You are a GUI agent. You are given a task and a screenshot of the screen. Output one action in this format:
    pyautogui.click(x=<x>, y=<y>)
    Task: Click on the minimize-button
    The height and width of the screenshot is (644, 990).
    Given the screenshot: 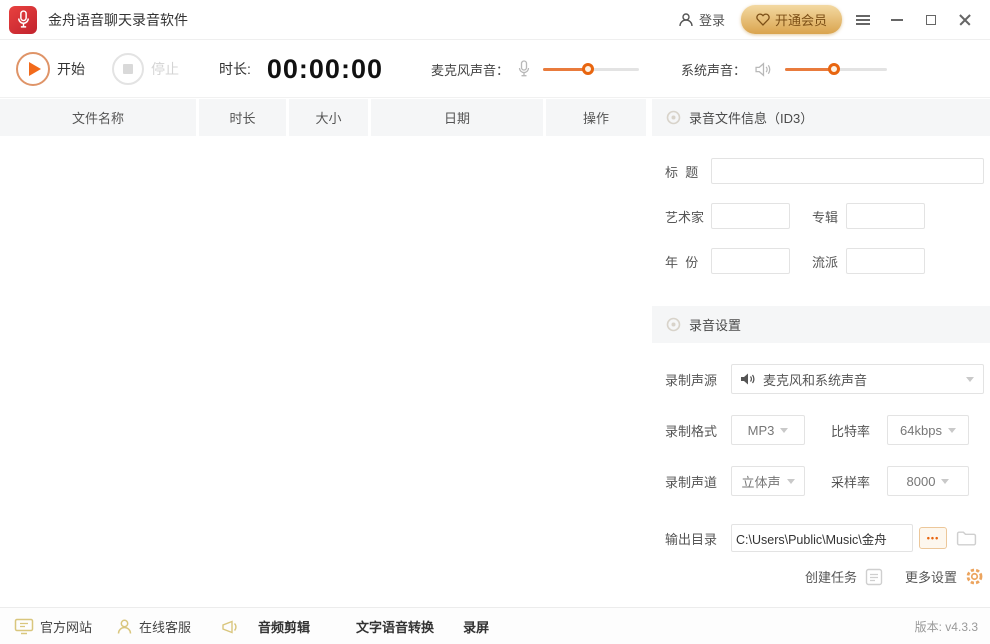 What is the action you would take?
    pyautogui.click(x=897, y=20)
    